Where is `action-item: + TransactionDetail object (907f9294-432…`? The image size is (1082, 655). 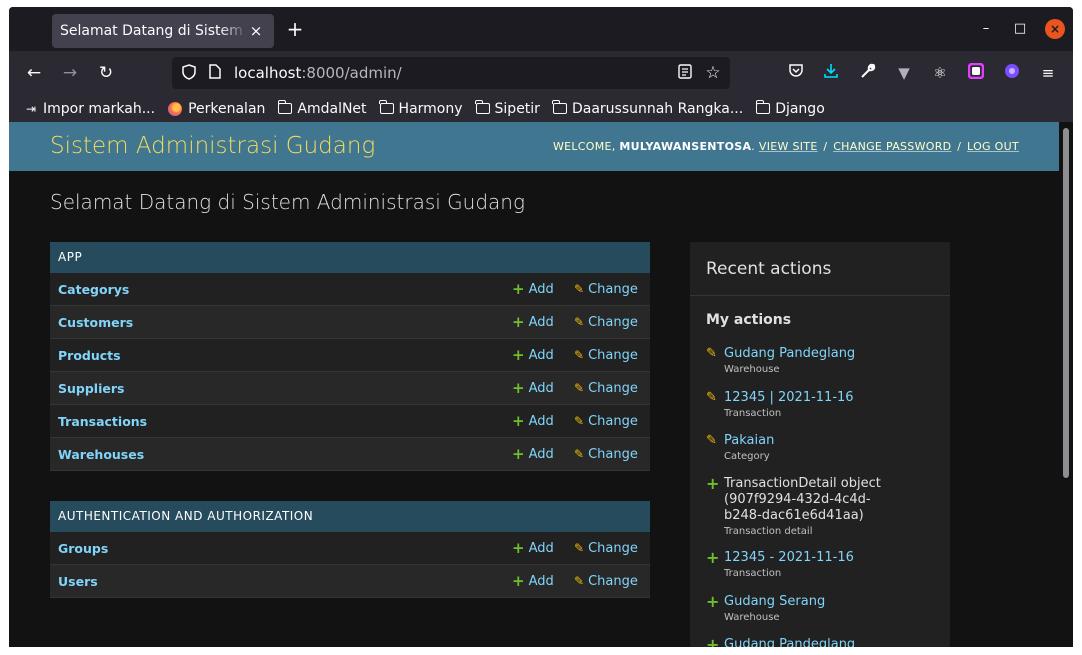
action-item: + TransactionDetail object (907f9294-432… is located at coordinates (821, 507).